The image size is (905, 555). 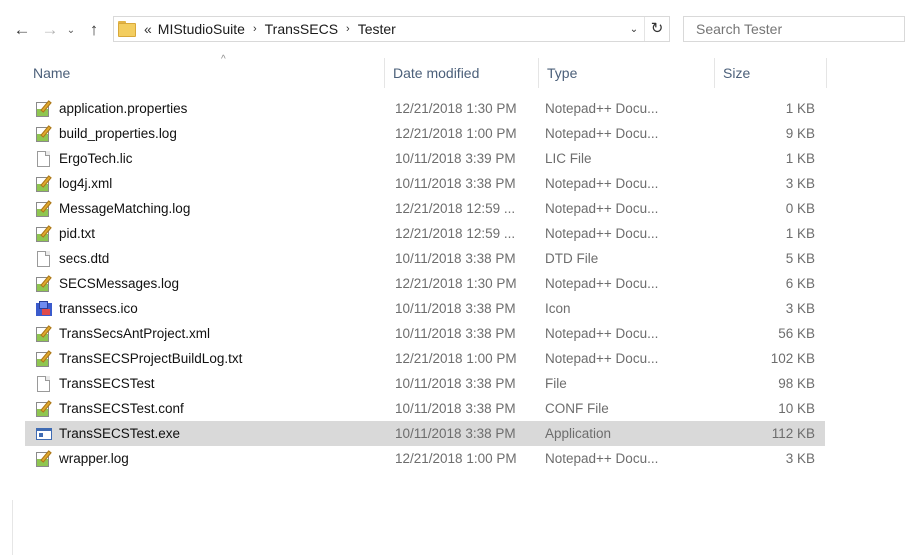 I want to click on up-button: ↑, so click(x=94, y=30).